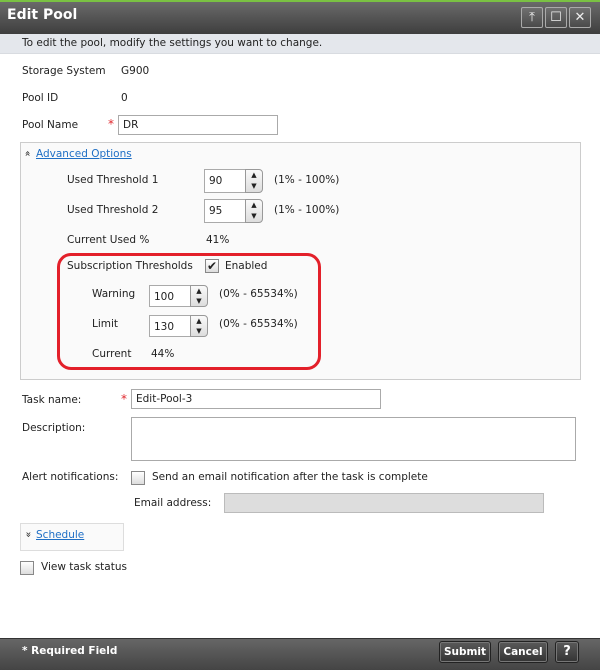 The height and width of the screenshot is (670, 600). Describe the element at coordinates (60, 535) in the screenshot. I see `schedule-link: Schedule` at that location.